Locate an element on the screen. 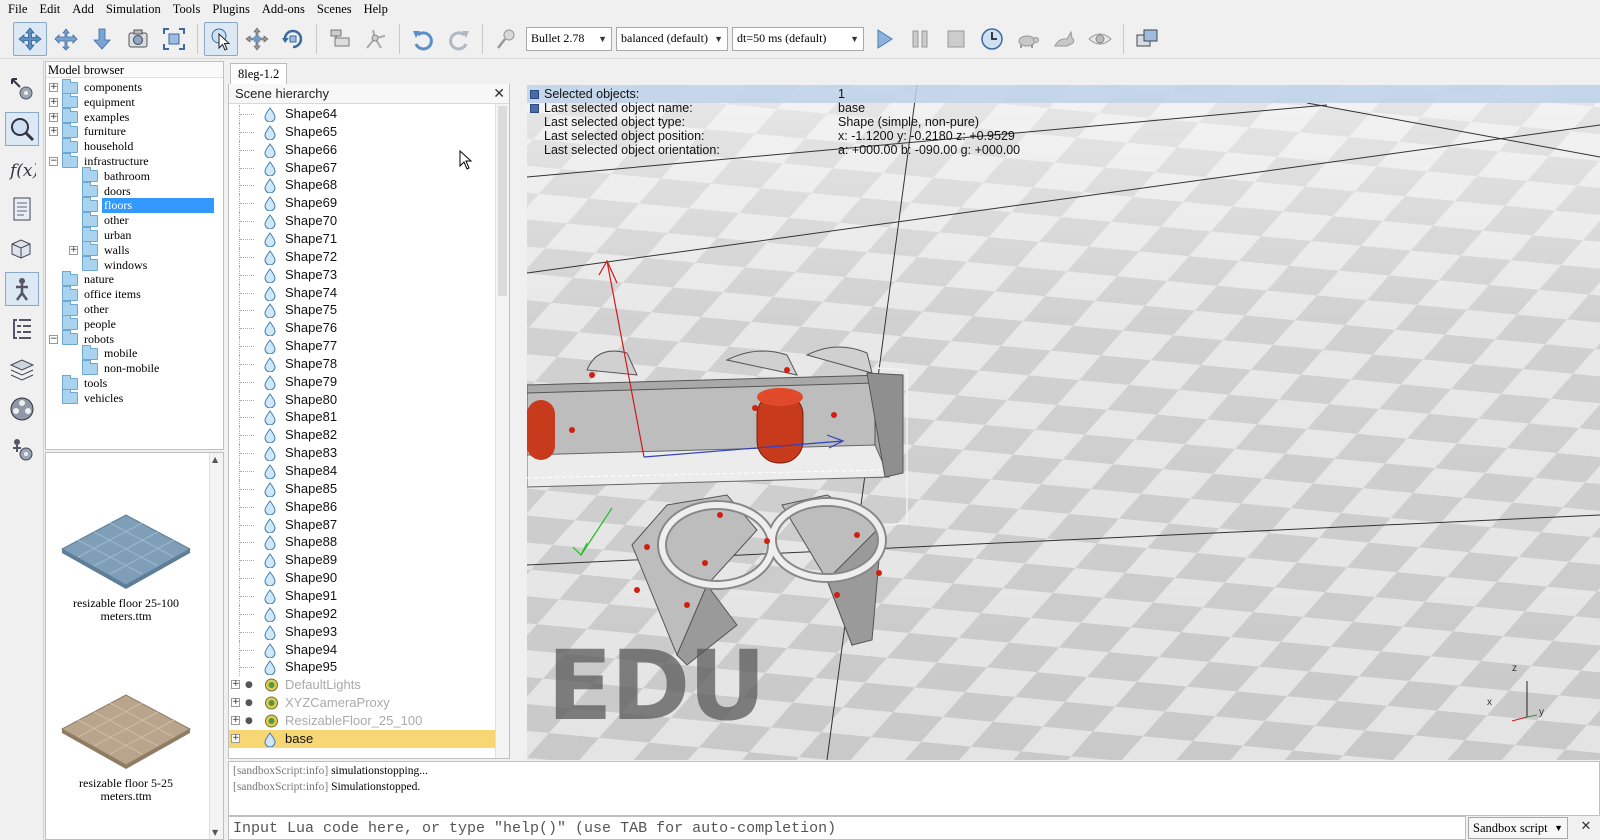 This screenshot has width=1600, height=840. hierarchy-shape-row: Shape83 is located at coordinates (363, 453).